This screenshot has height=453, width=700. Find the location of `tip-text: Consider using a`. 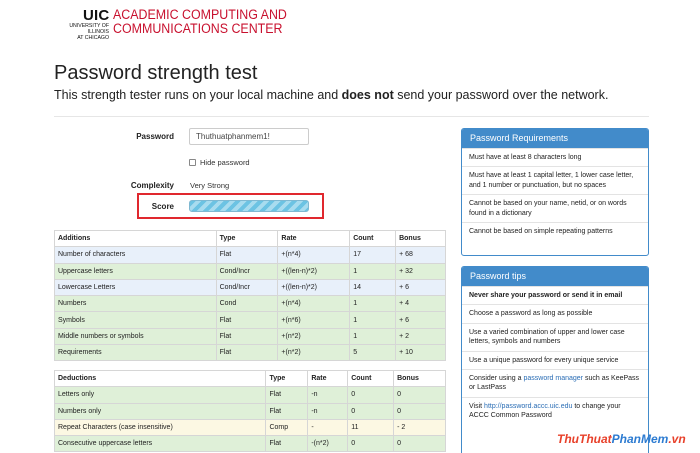

tip-text: Consider using a is located at coordinates (496, 379).